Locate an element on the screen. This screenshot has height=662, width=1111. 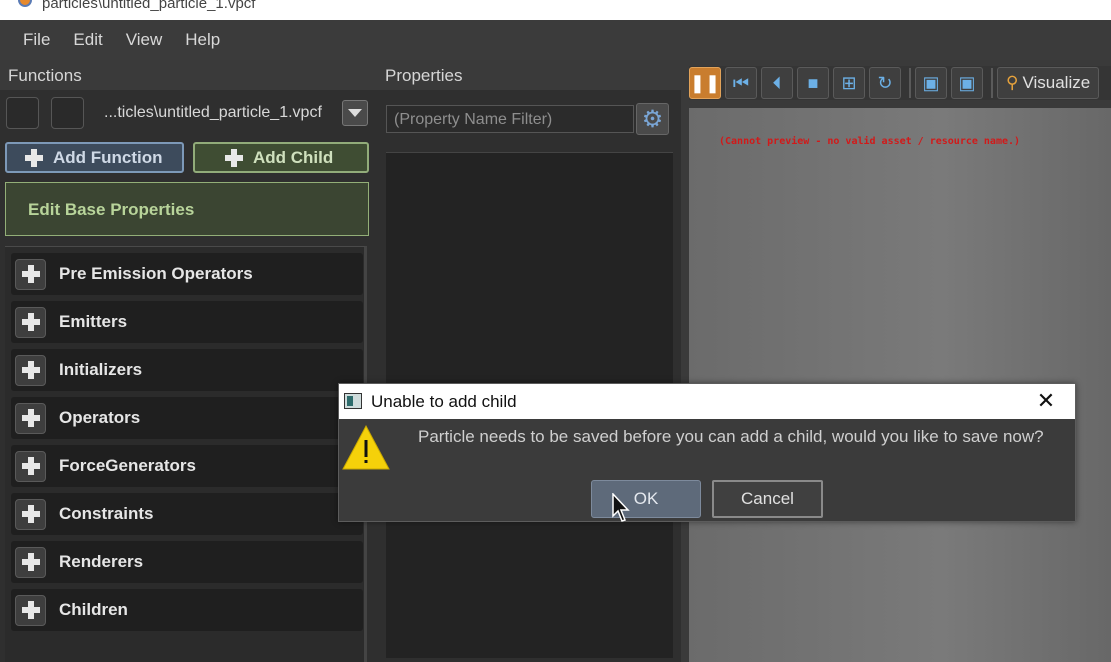
app-icon is located at coordinates (25, 3).